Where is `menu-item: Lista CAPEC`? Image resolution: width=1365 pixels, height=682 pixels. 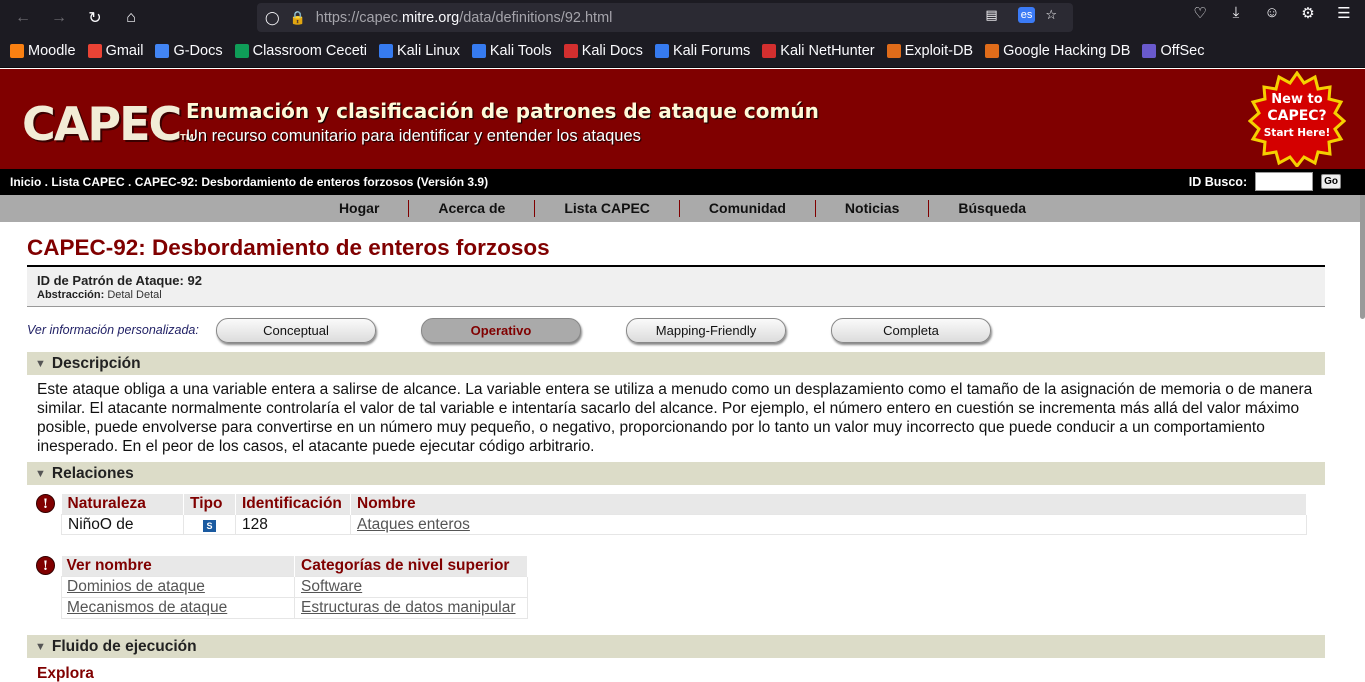
menu-item: Lista CAPEC is located at coordinates (607, 208).